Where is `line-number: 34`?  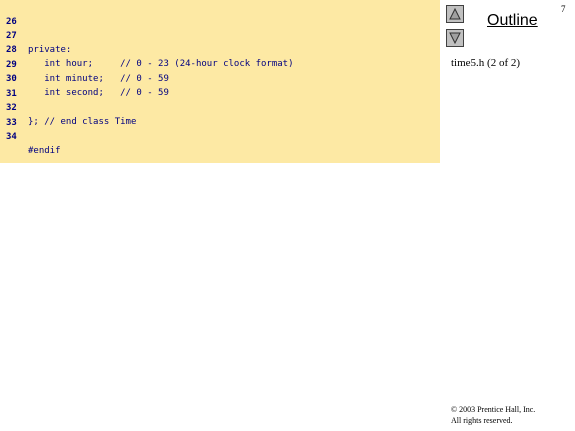 line-number: 34 is located at coordinates (11, 137).